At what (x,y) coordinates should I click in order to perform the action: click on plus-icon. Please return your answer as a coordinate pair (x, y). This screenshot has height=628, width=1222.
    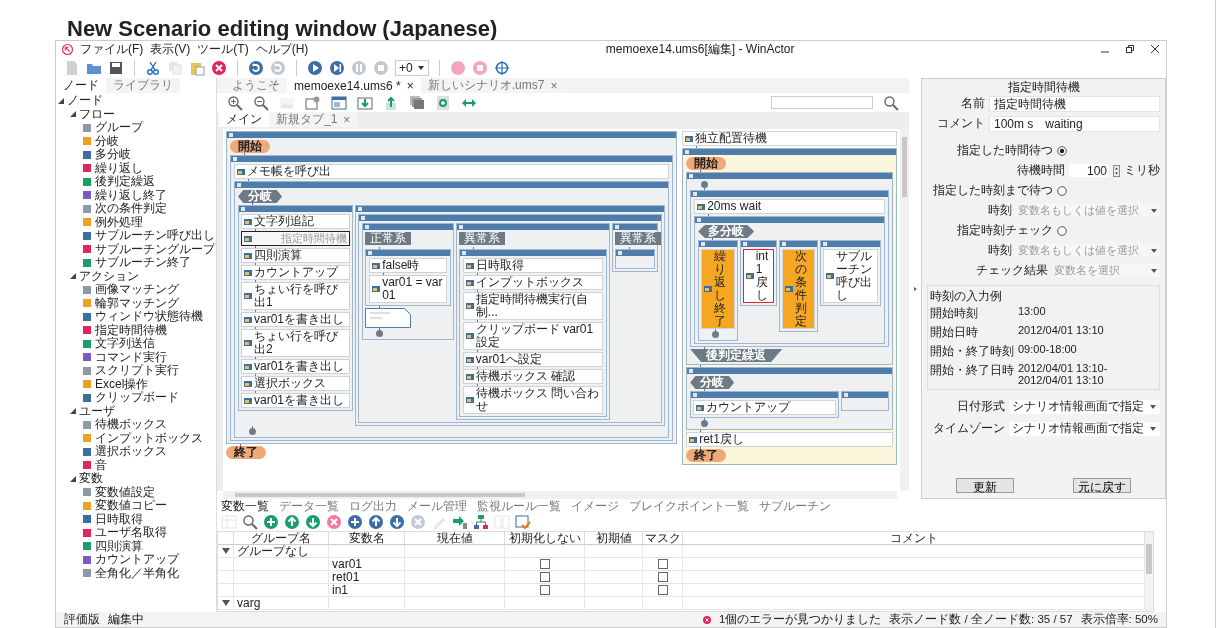
    Looking at the image, I should click on (355, 522).